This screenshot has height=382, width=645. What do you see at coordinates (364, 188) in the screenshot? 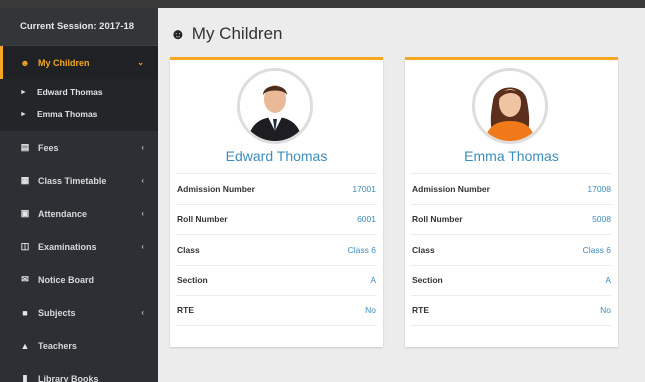
I see `detail-value: 17001` at bounding box center [364, 188].